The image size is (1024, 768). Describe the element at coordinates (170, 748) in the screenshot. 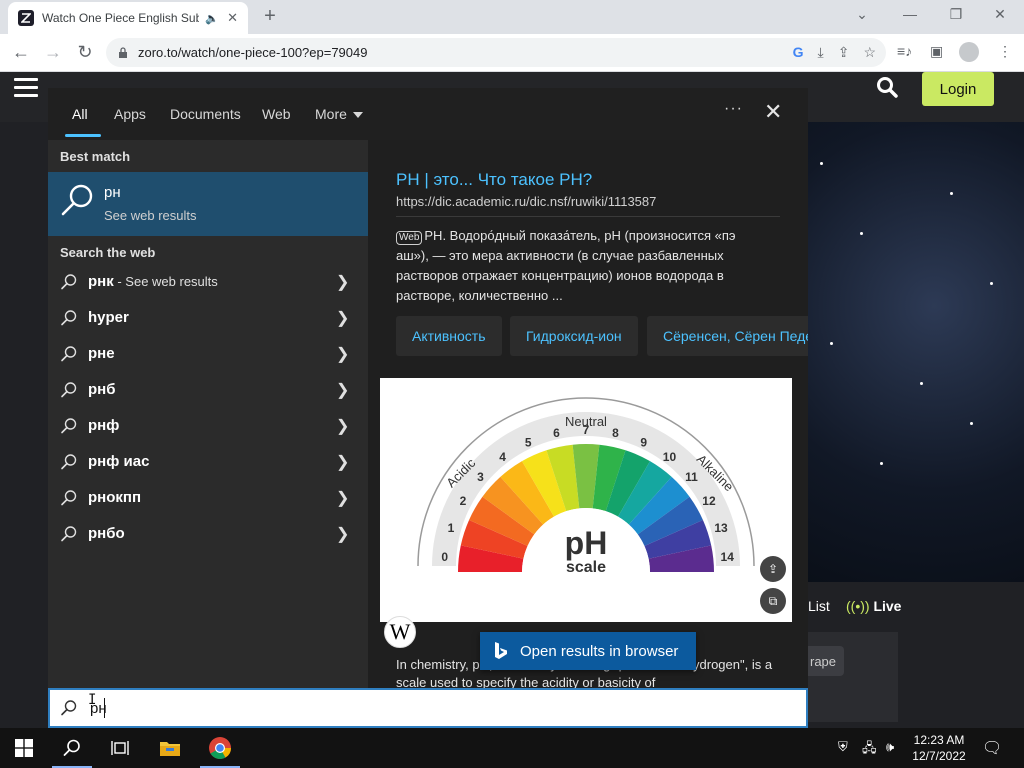

I see `file-explorer-button` at that location.